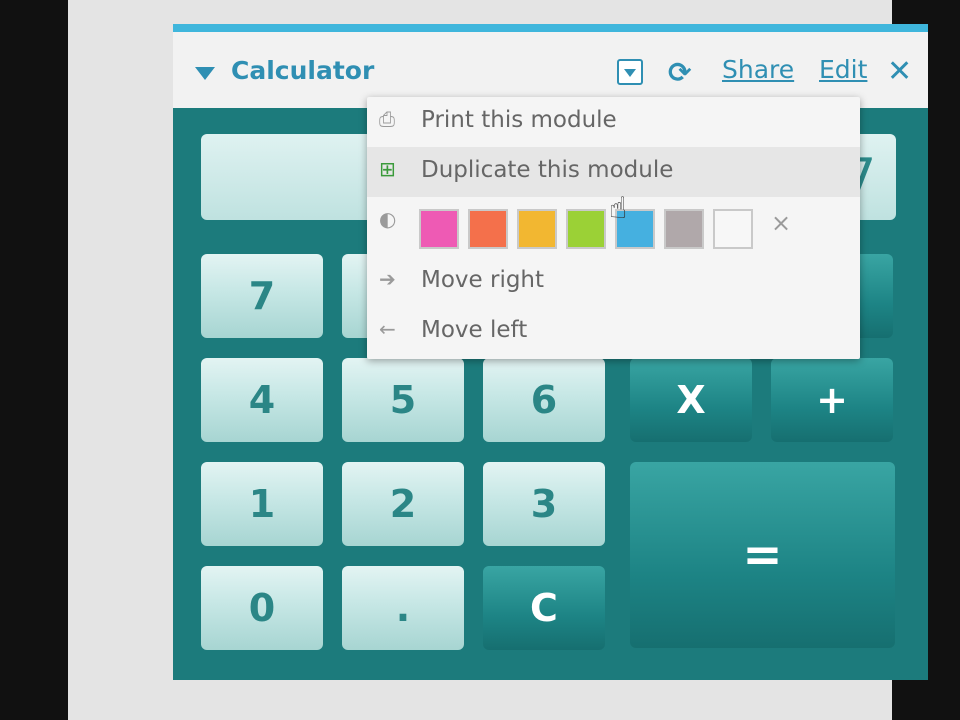  What do you see at coordinates (303, 70) in the screenshot?
I see `module-title: Calculator` at bounding box center [303, 70].